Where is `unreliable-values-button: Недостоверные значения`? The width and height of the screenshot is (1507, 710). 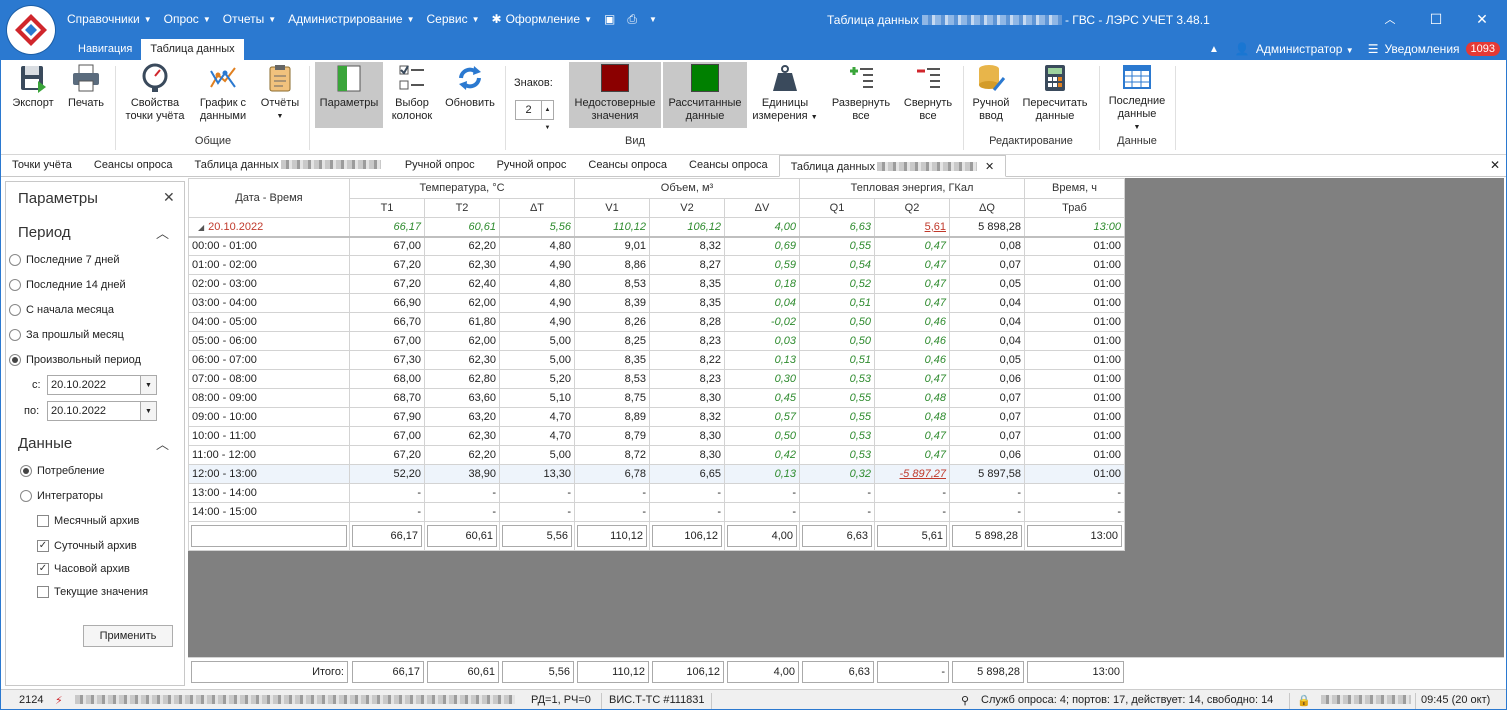
unreliable-values-button: Недостоверные значения is located at coordinates (615, 95).